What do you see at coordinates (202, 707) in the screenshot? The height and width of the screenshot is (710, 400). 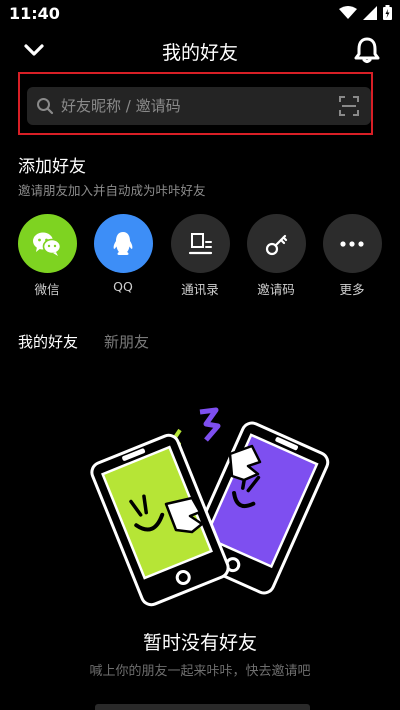 I see `bottom-sheet-handle` at bounding box center [202, 707].